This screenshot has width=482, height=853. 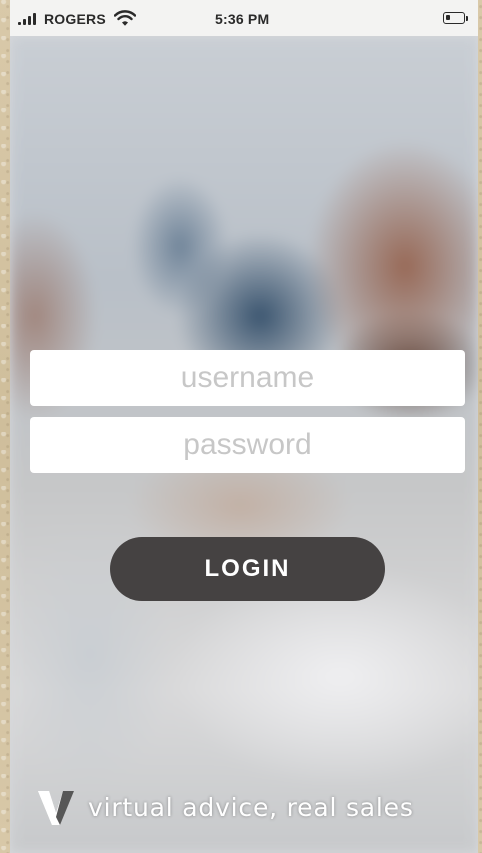 I want to click on cellular-signal-icon, so click(x=29, y=19).